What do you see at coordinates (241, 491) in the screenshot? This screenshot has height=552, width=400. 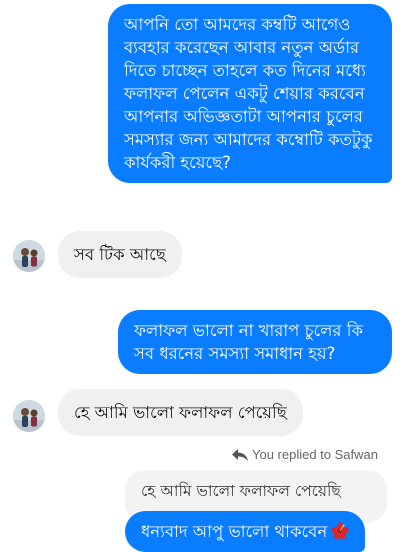 I see `quoted-text: হে আমি ভালো ফলাফল পেয়েছি` at bounding box center [241, 491].